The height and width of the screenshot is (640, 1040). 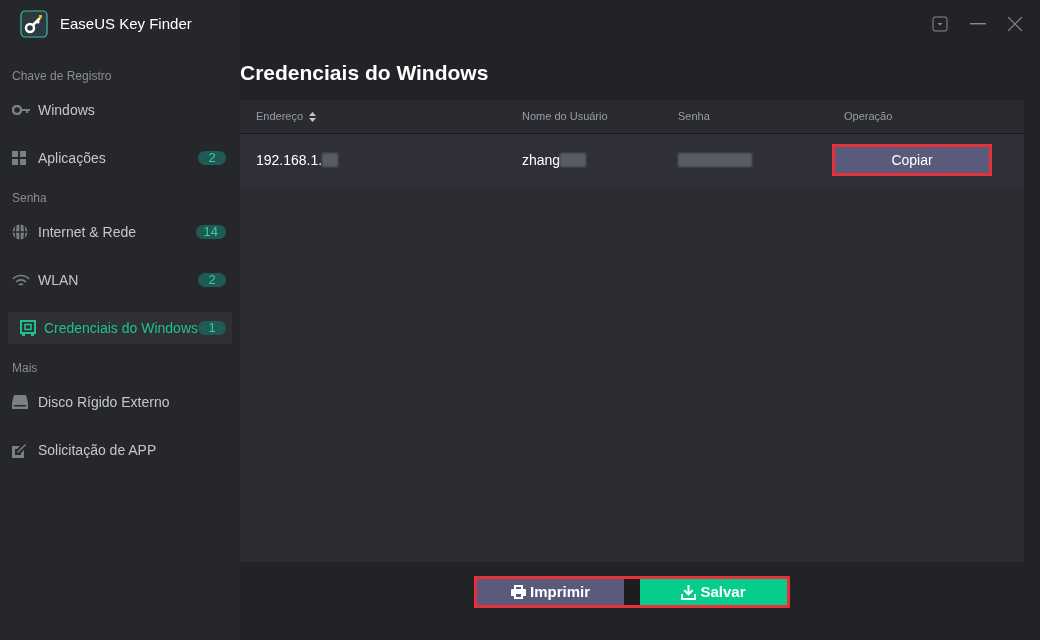 What do you see at coordinates (912, 160) in the screenshot?
I see `copy-button: Copiar` at bounding box center [912, 160].